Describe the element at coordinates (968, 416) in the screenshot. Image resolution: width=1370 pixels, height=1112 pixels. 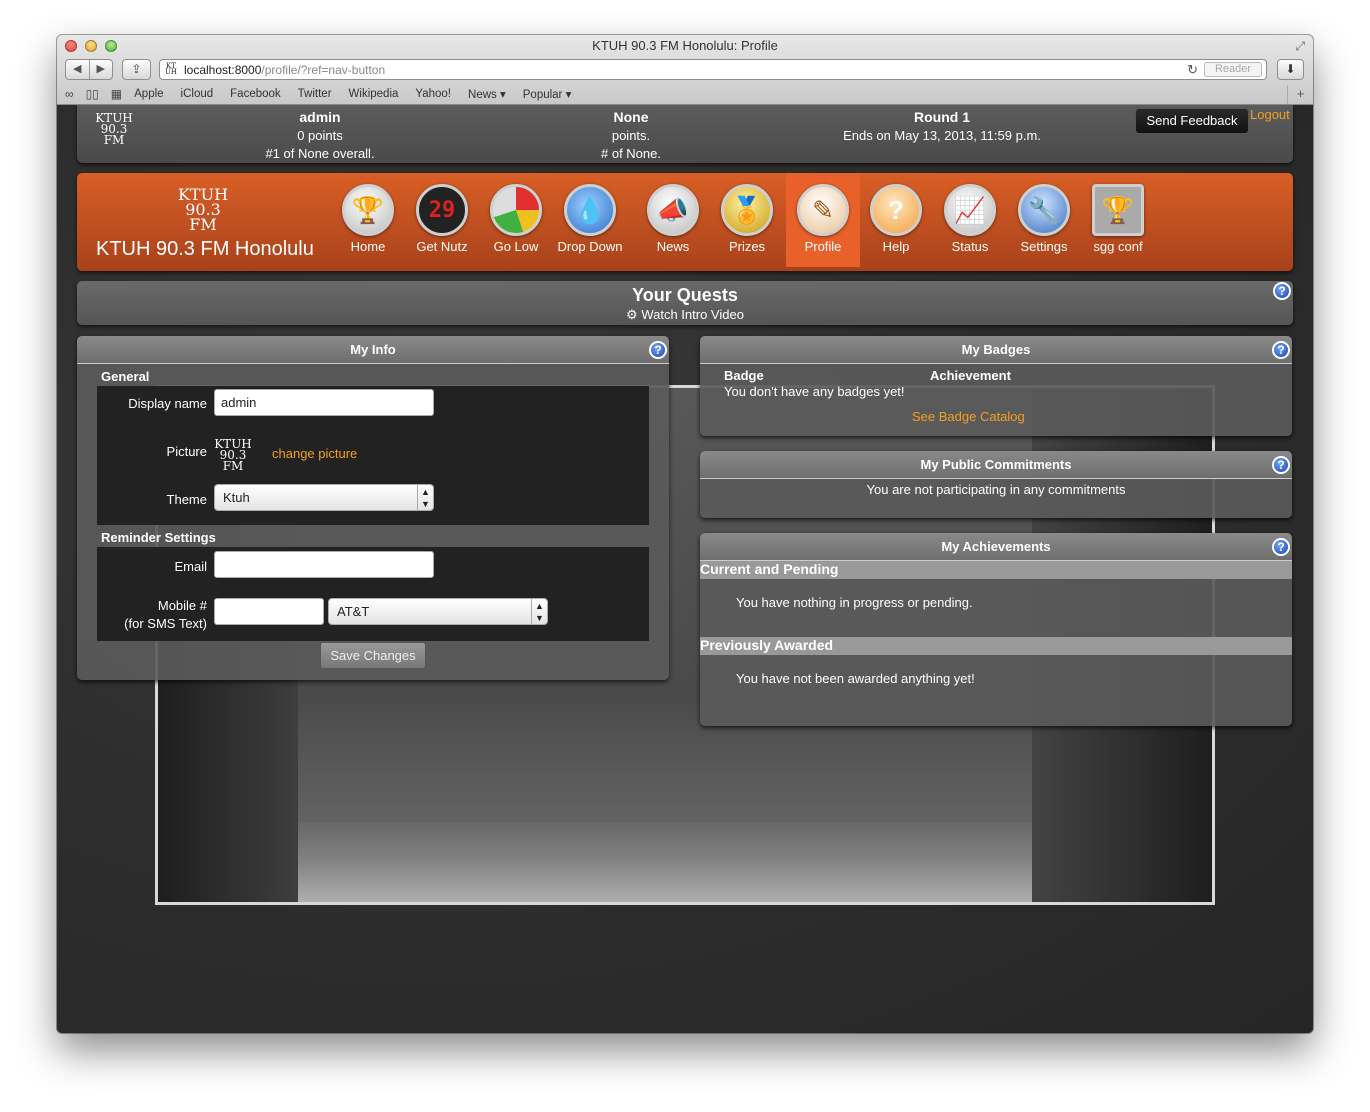
I see `see-badge-catalog-link: See Badge Catalog` at that location.